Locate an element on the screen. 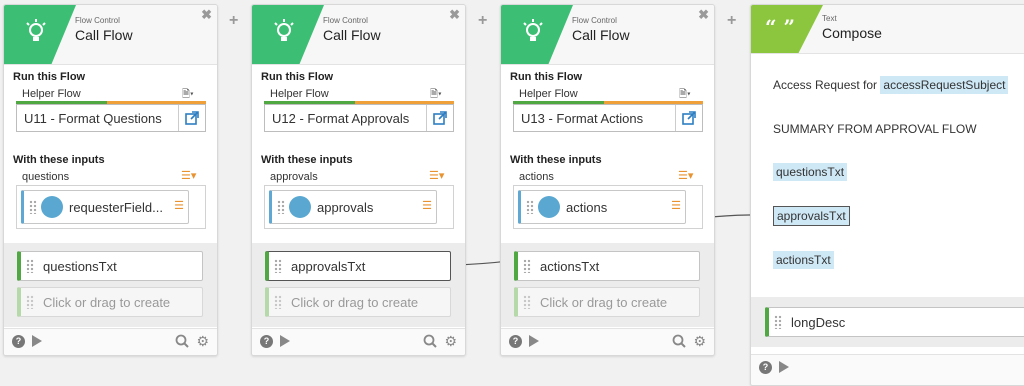  input-slot: requesterField... ☰ is located at coordinates (111, 207).